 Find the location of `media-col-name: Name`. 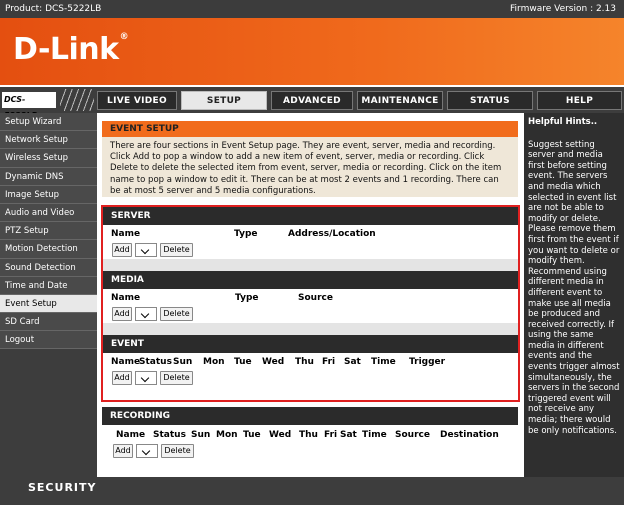

media-col-name: Name is located at coordinates (126, 298).